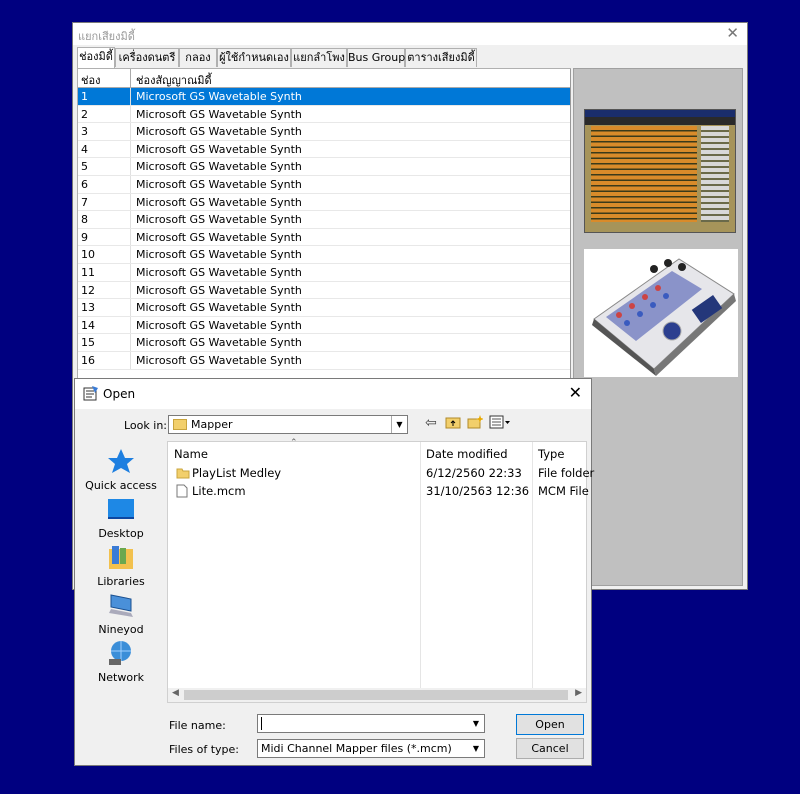 This screenshot has height=794, width=800. Describe the element at coordinates (324, 149) in the screenshot. I see `table-row: 4 Microsoft GS Wavetable Synth` at that location.